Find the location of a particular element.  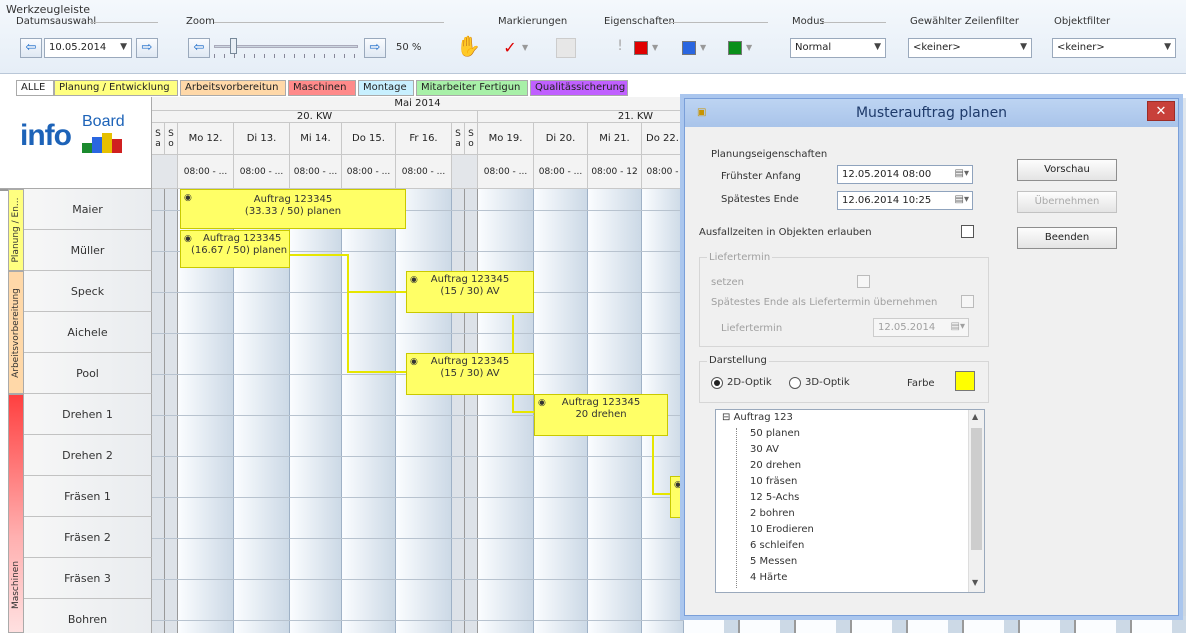

scrollbar-thumb is located at coordinates (976, 489).